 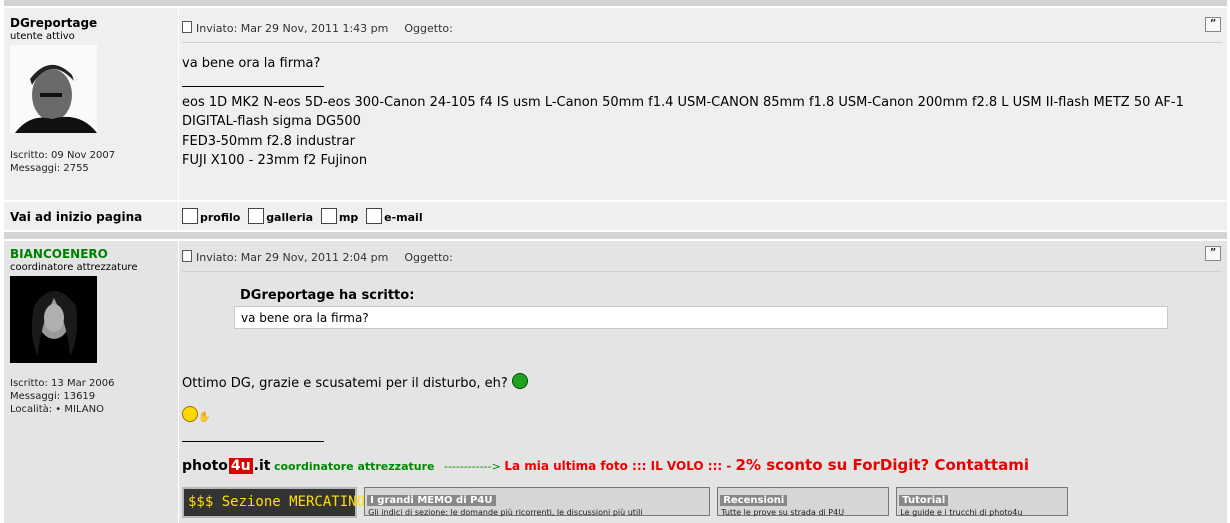 What do you see at coordinates (74, 267) in the screenshot?
I see `post2-author-rank: coordinatore attrezzature` at bounding box center [74, 267].